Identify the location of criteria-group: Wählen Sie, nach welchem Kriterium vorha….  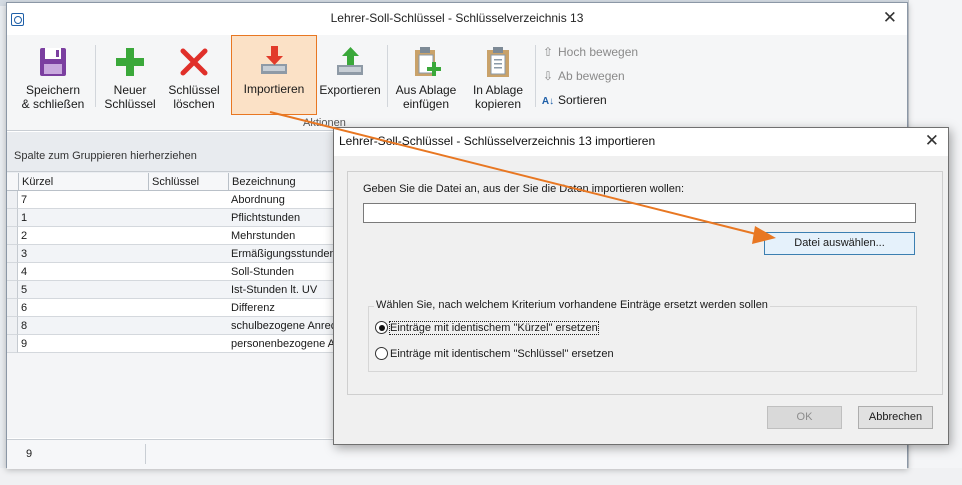
(642, 335).